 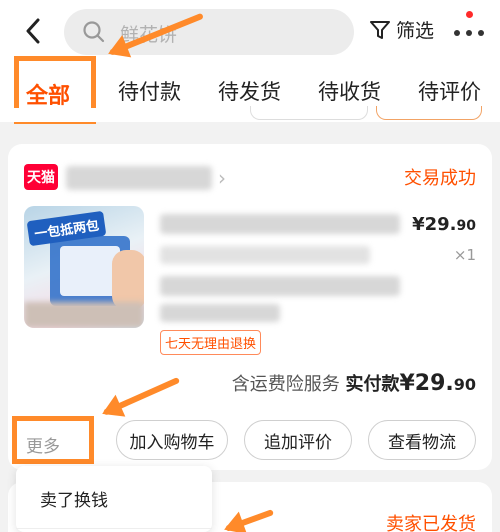 I want to click on chevron-left-icon, so click(x=33, y=31).